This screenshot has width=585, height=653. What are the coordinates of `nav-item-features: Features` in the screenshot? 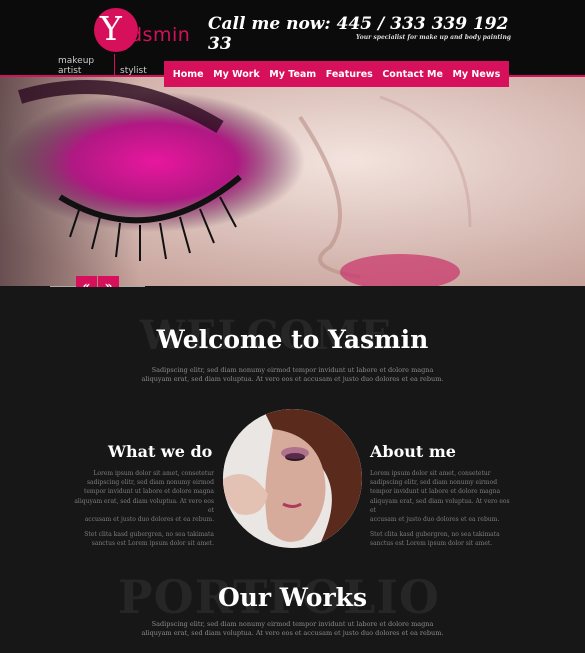 It's located at (349, 74).